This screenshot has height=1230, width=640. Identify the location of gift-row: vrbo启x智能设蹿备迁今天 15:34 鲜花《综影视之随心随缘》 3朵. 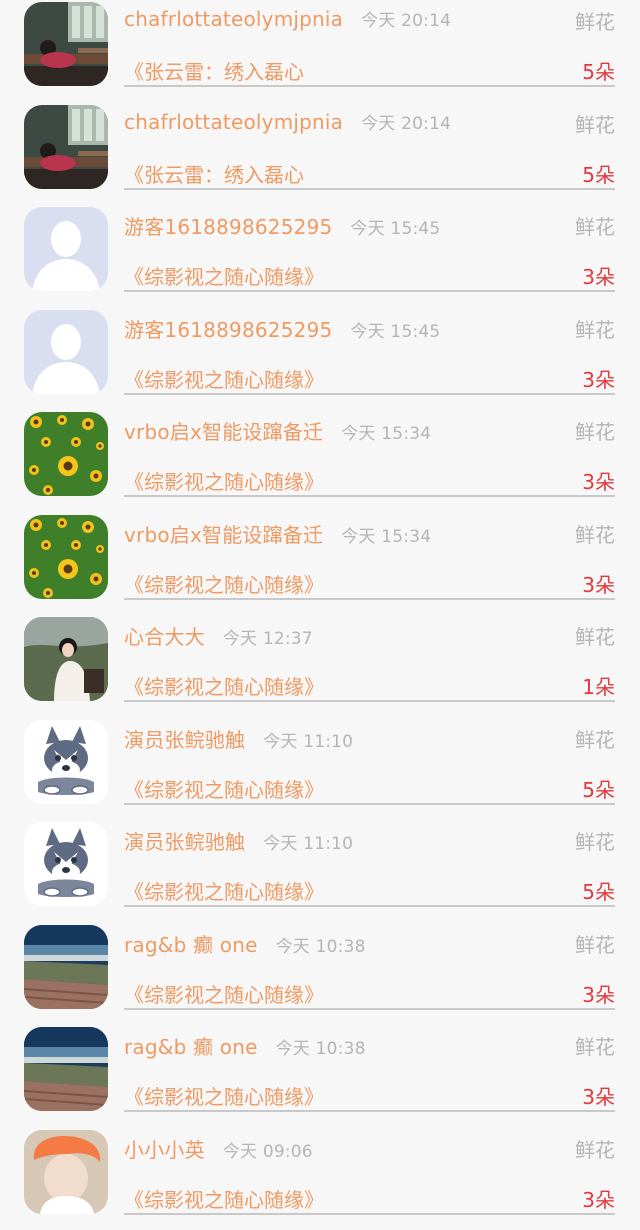
(320, 461).